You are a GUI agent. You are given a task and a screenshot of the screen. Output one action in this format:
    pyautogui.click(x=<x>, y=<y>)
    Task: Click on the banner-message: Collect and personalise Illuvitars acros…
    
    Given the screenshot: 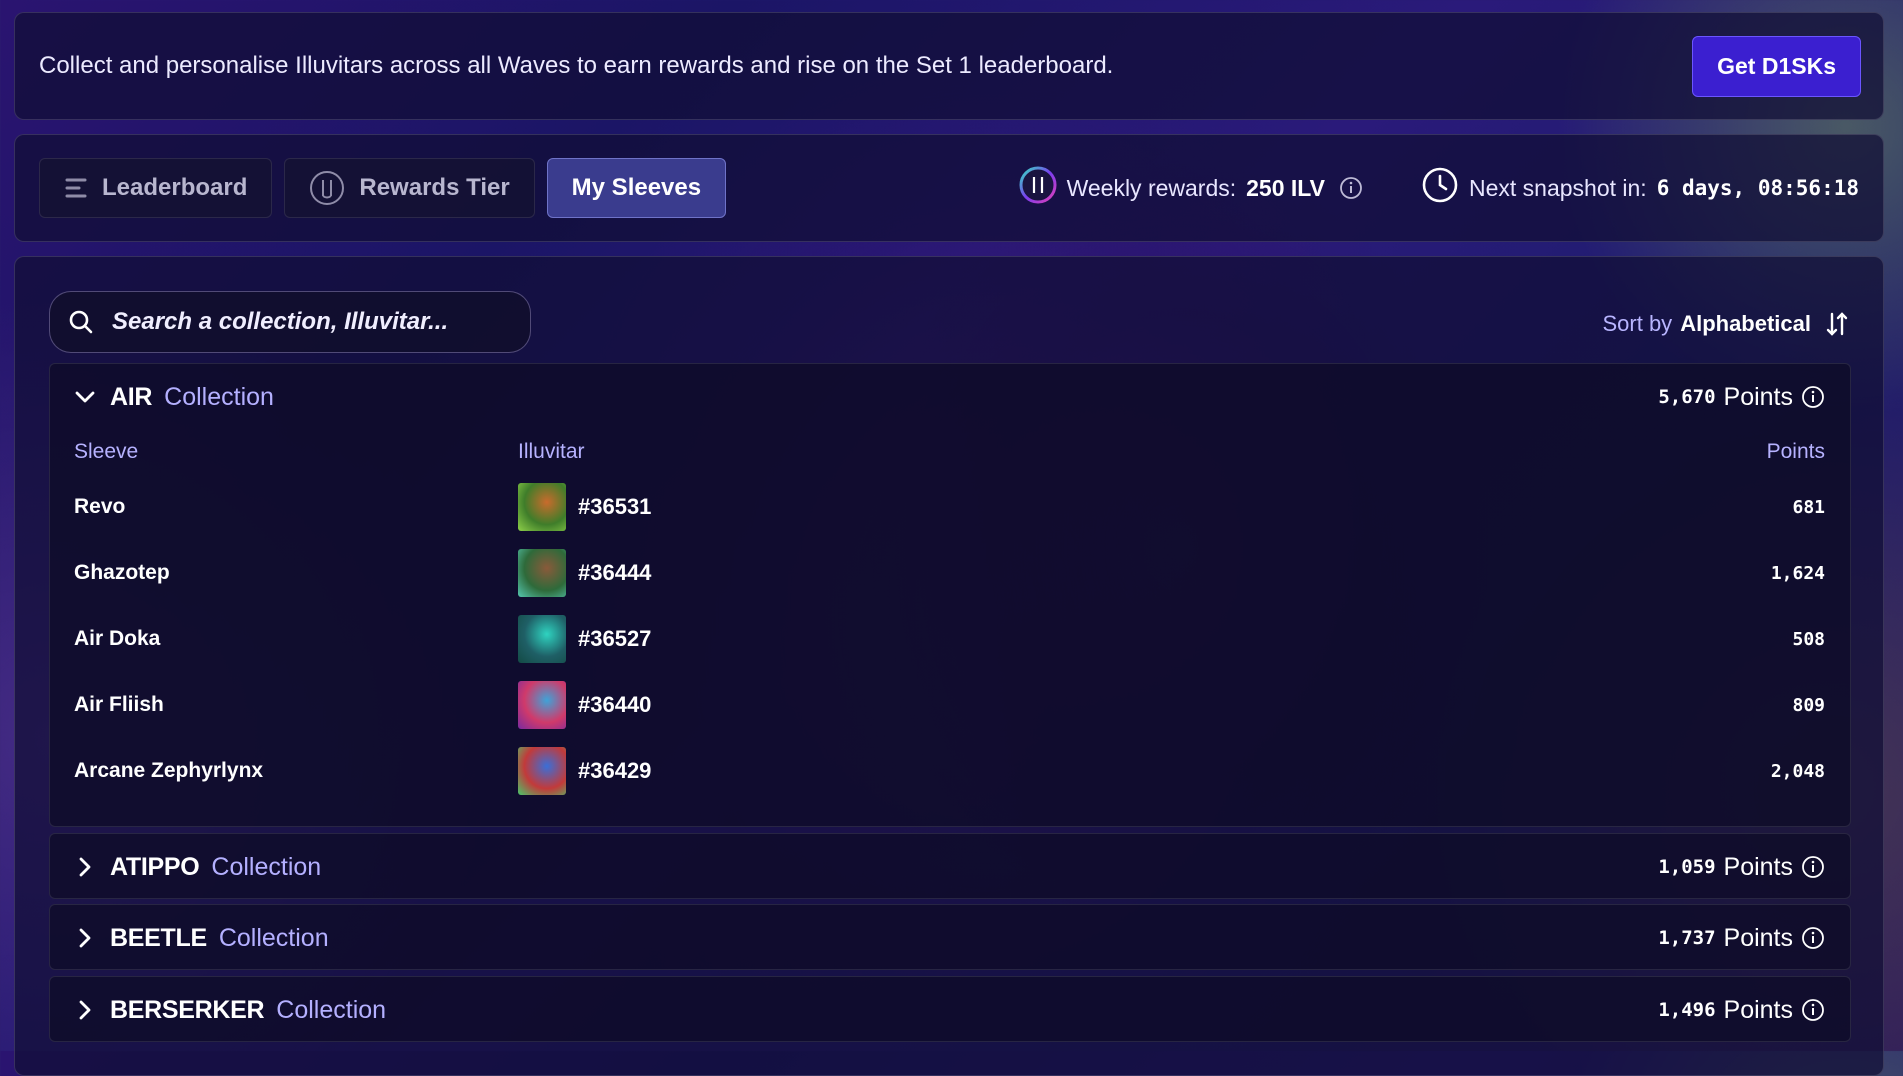 What is the action you would take?
    pyautogui.click(x=576, y=65)
    